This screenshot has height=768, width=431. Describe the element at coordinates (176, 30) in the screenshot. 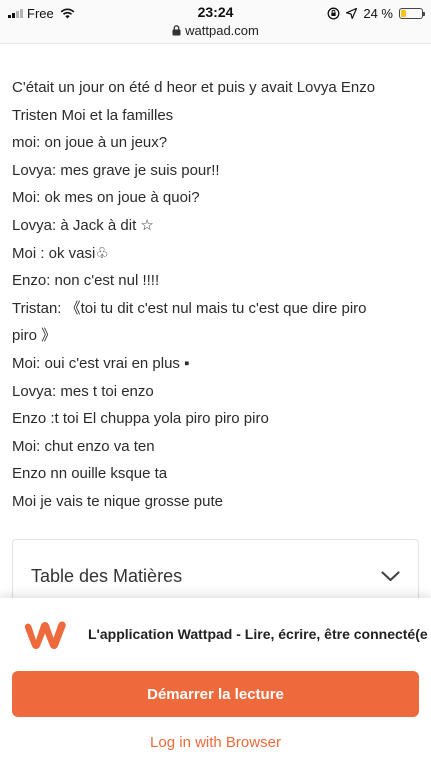

I see `lock-icon` at that location.